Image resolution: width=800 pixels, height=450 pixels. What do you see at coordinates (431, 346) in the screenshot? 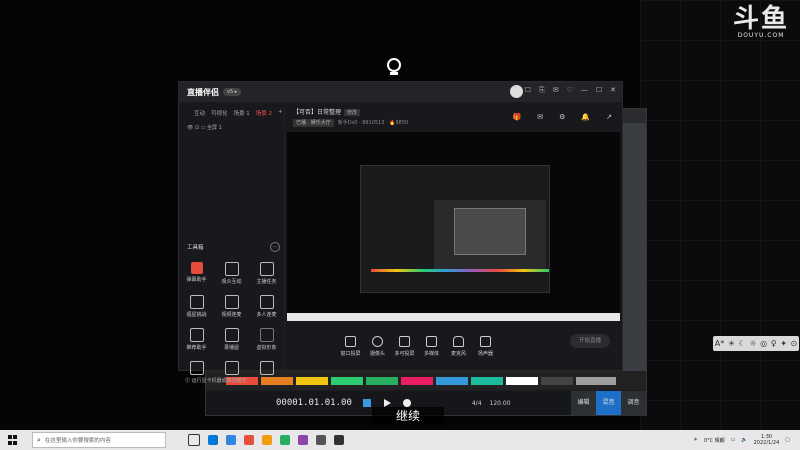
I see `media-button: 多媒体` at bounding box center [431, 346].